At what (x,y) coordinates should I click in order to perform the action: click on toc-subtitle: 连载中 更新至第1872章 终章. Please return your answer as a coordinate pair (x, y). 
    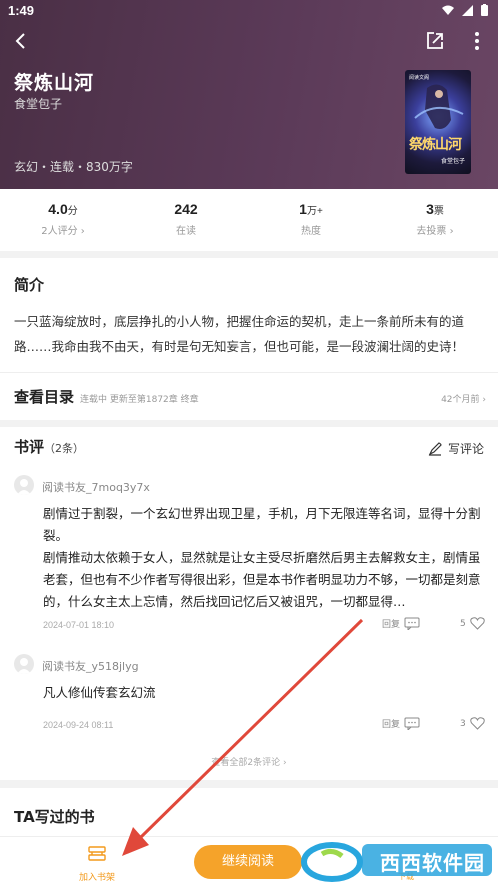
    Looking at the image, I should click on (139, 400).